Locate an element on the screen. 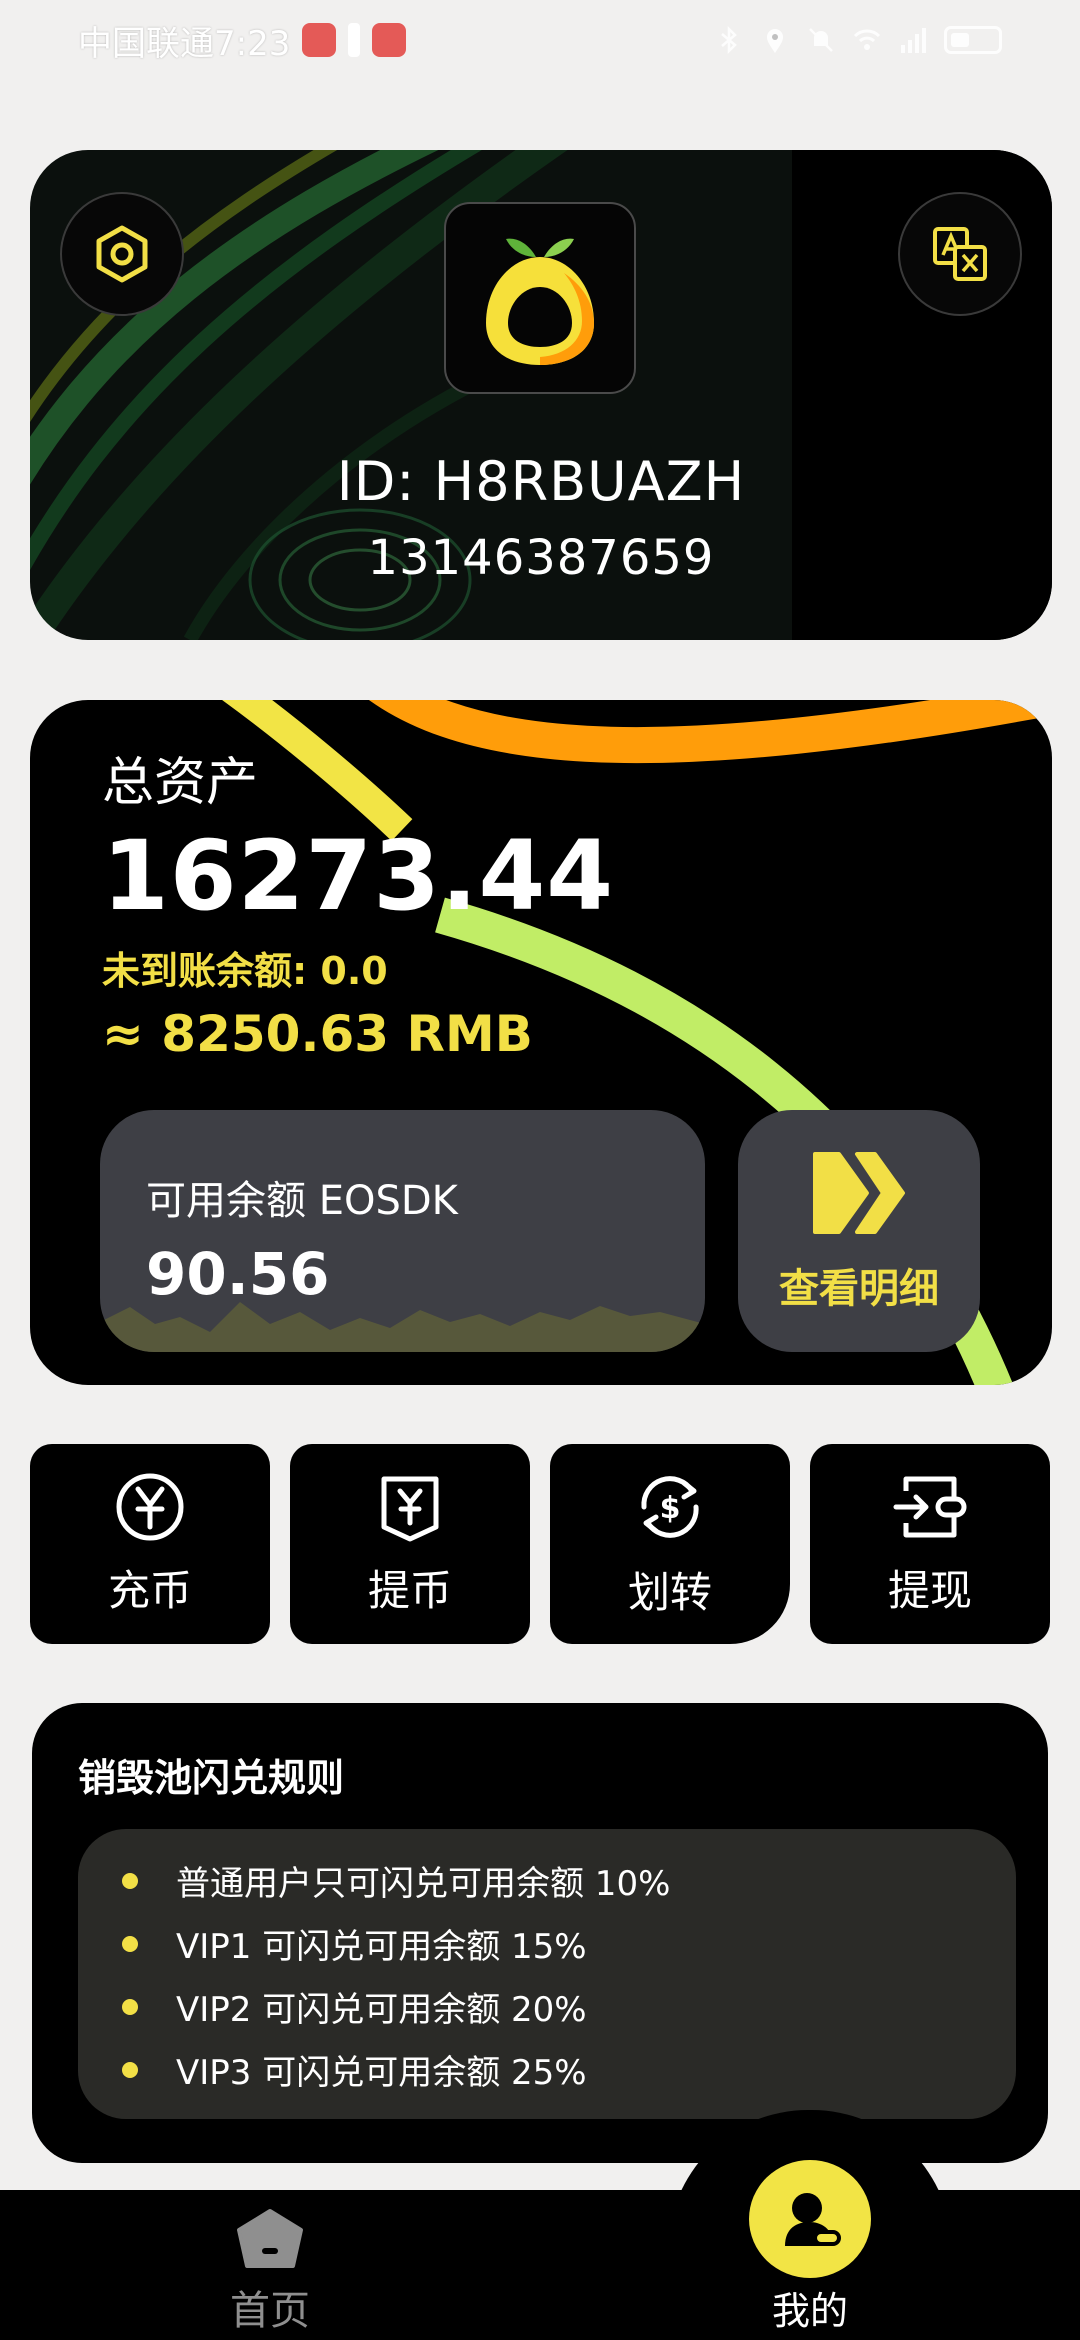 The image size is (1080, 2340). app-notification-icon is located at coordinates (319, 40).